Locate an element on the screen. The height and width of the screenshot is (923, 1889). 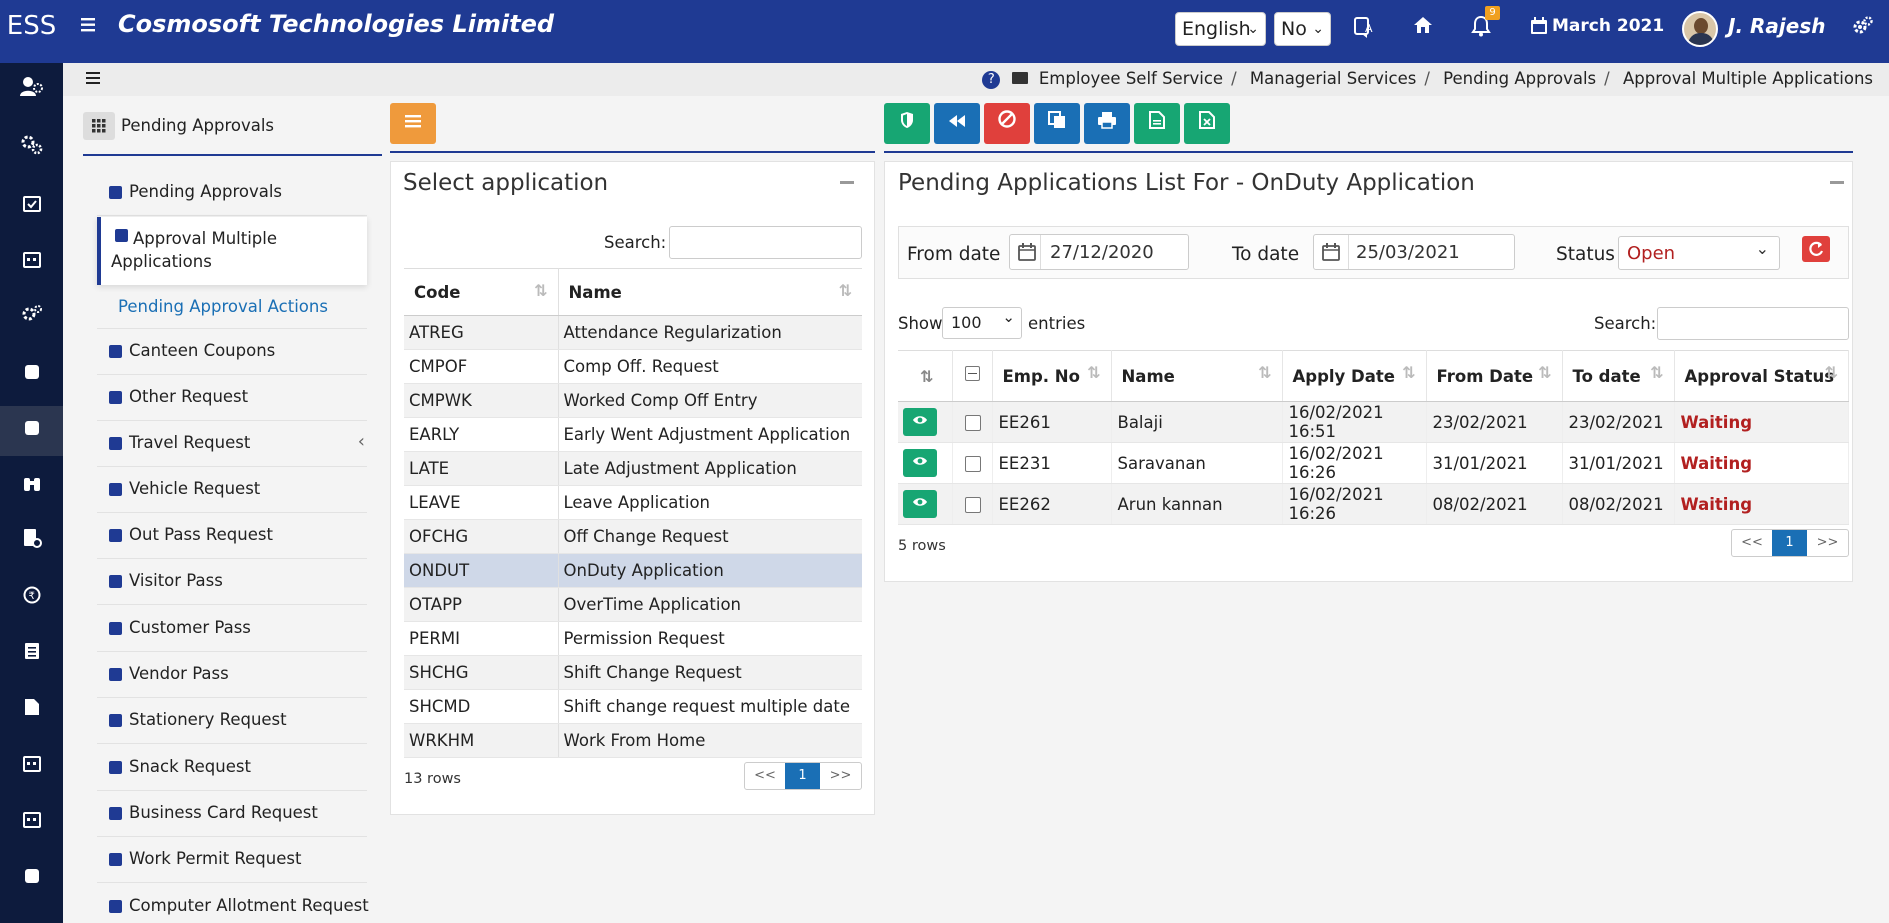
document-list-icon is located at coordinates (31, 655).